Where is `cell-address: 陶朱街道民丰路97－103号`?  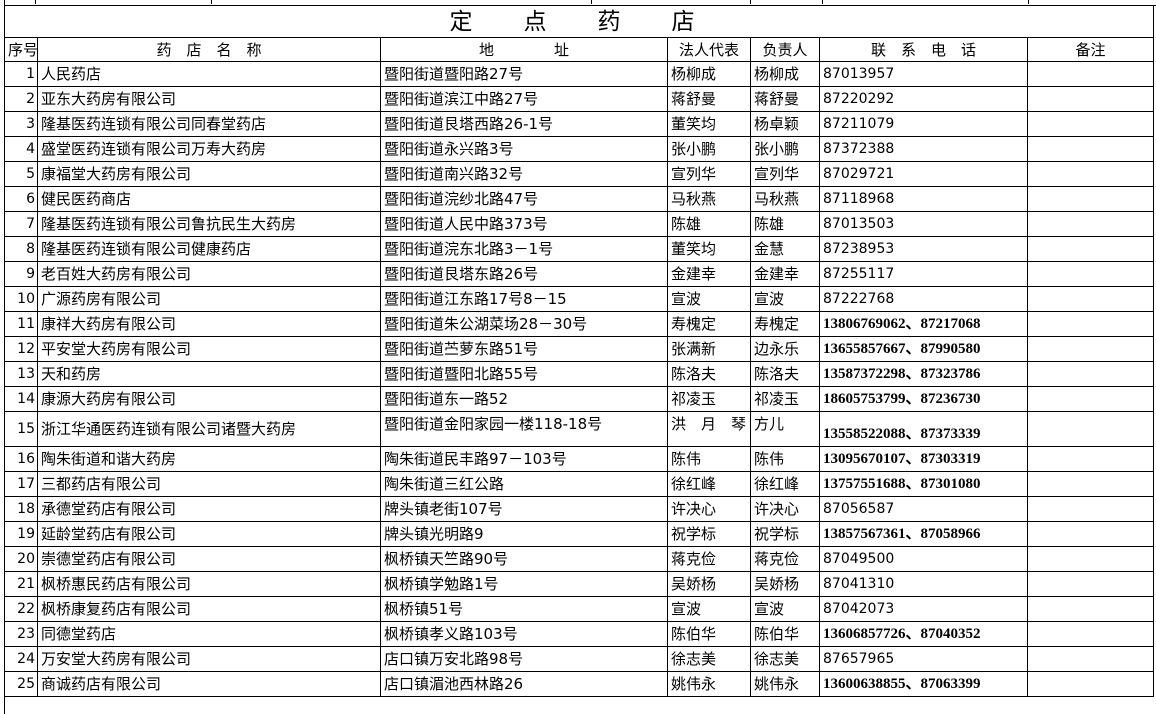 cell-address: 陶朱街道民丰路97－103号 is located at coordinates (524, 459).